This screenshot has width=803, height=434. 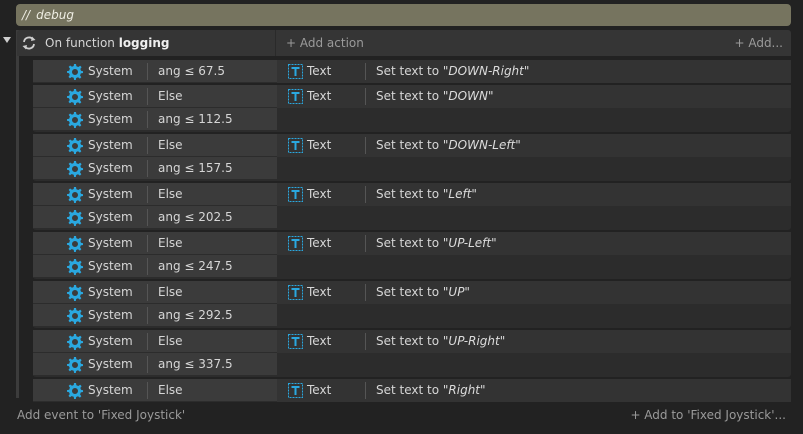 I want to click on action-row: Text Set text to "Right", so click(x=534, y=390).